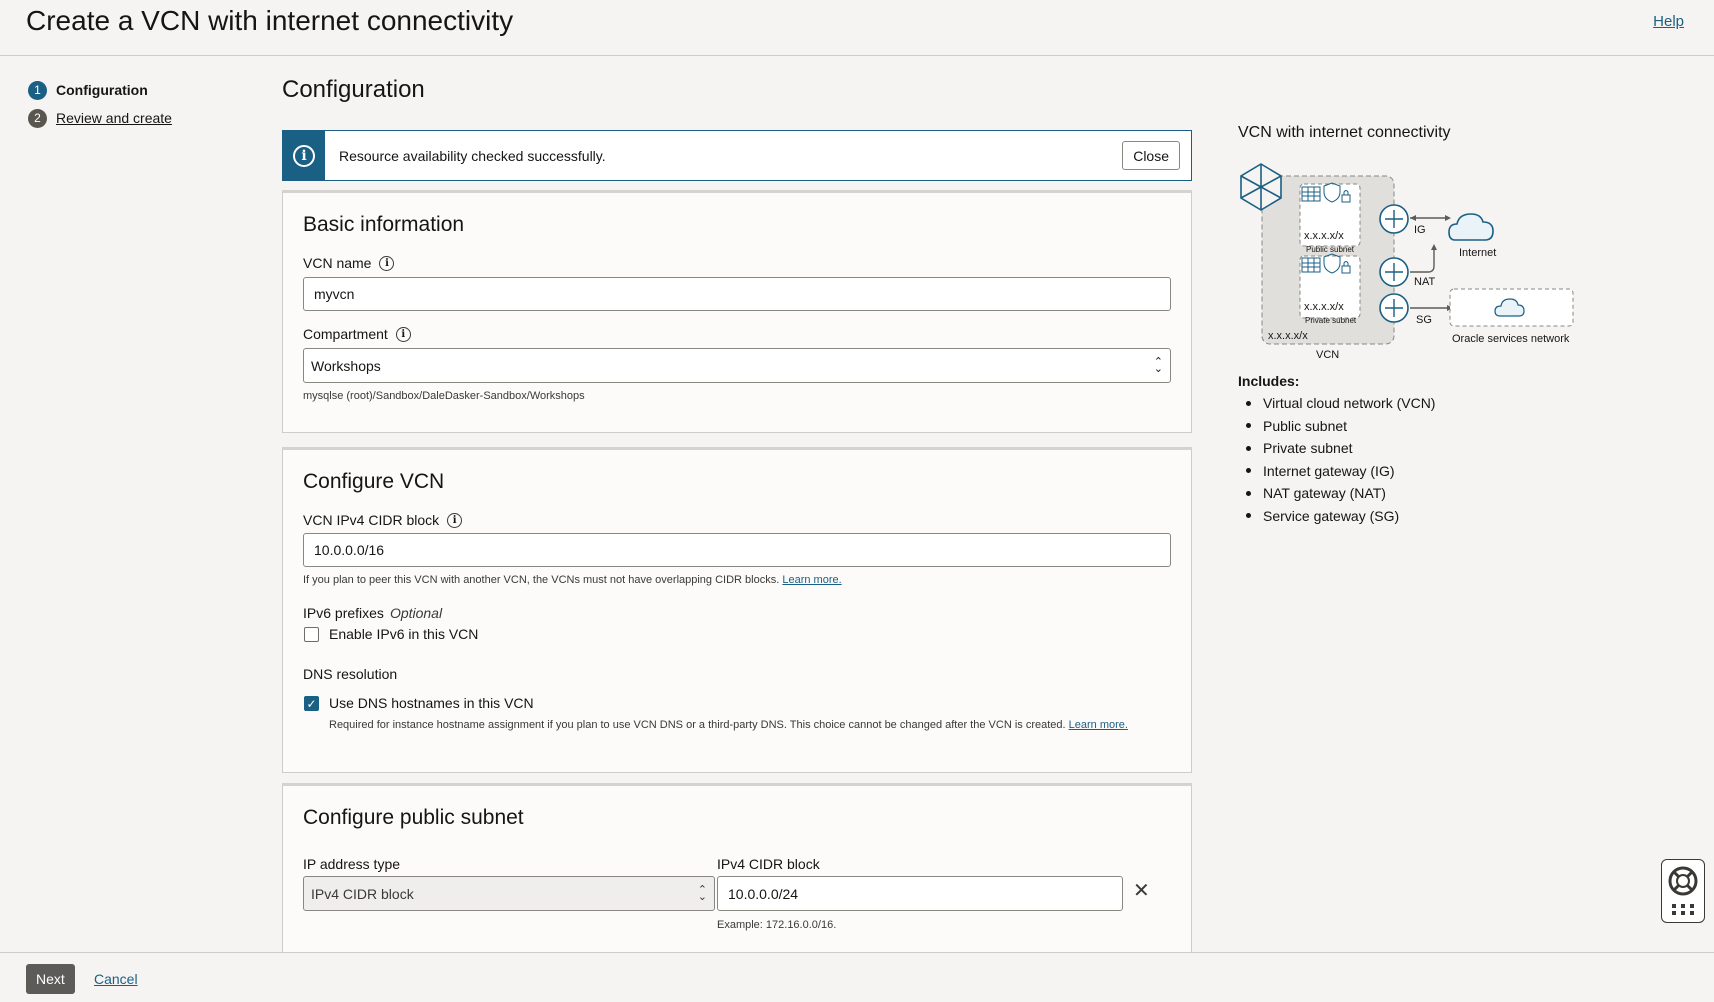 This screenshot has height=1002, width=1714. What do you see at coordinates (1336, 403) in the screenshot?
I see `list-item: Virtual cloud network (VCN)` at bounding box center [1336, 403].